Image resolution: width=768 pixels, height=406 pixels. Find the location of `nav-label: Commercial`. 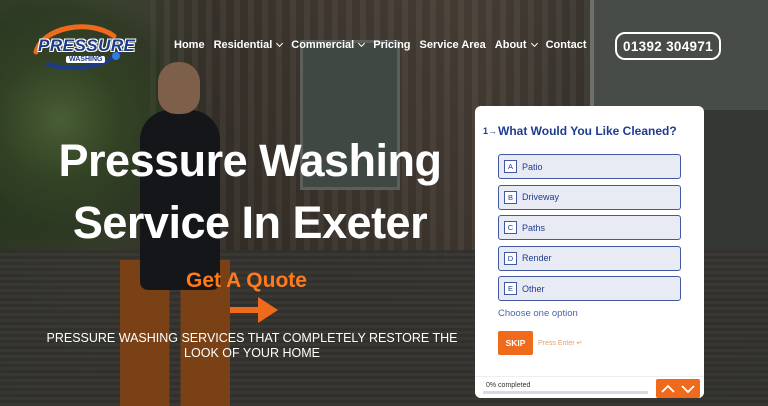

nav-label: Commercial is located at coordinates (323, 45).